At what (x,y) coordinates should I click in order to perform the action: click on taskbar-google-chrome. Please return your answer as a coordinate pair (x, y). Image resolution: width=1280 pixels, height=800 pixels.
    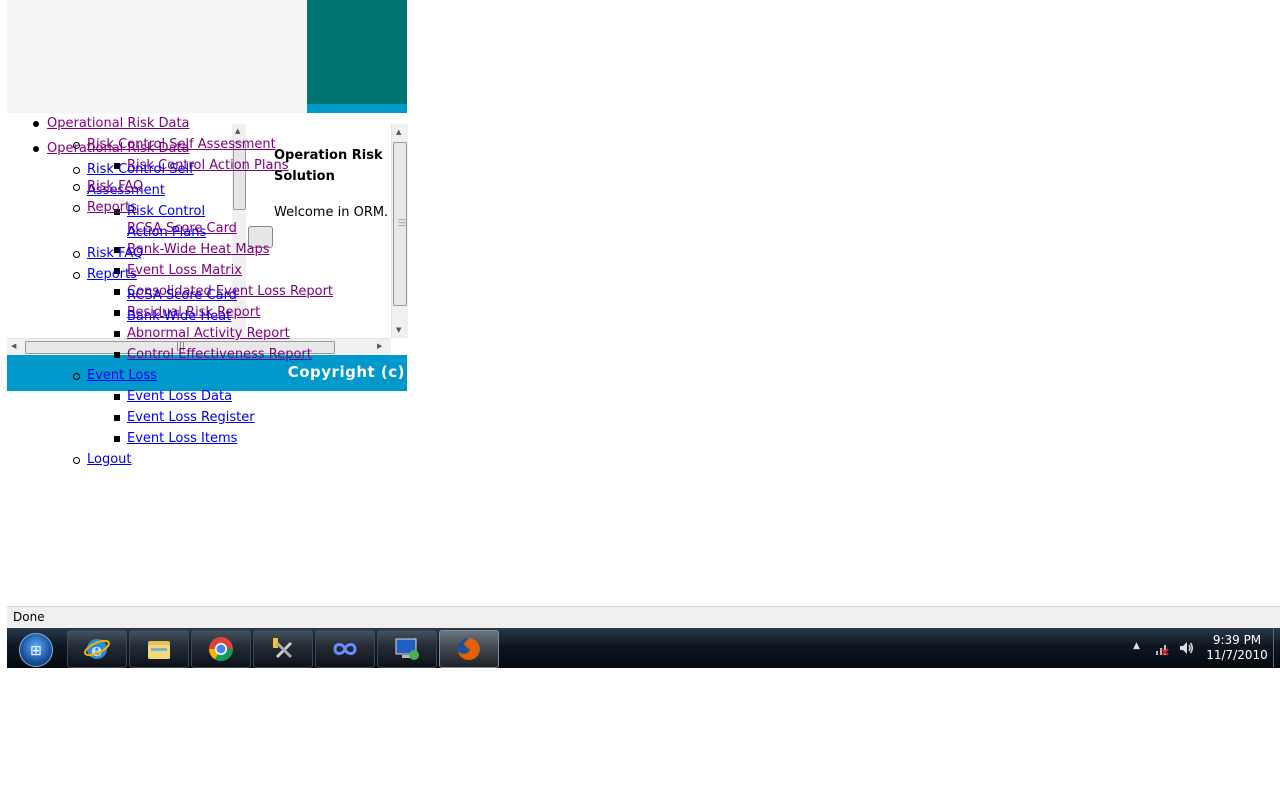
    Looking at the image, I should click on (221, 649).